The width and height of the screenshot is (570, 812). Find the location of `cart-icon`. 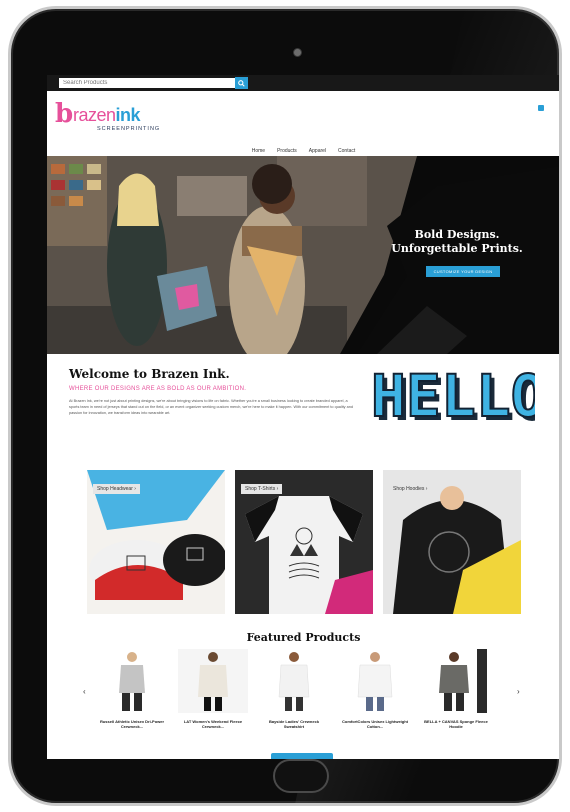

cart-icon is located at coordinates (541, 108).